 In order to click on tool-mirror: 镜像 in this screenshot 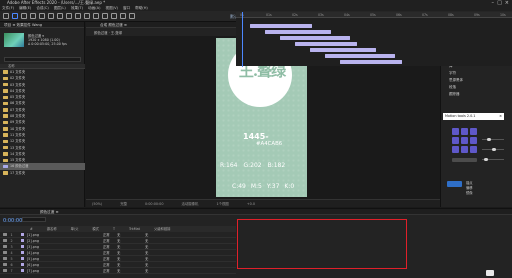, I will do `click(486, 193)`.